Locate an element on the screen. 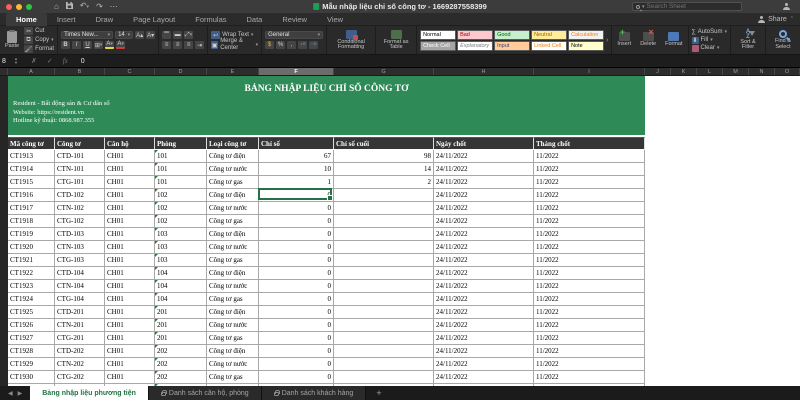 This screenshot has height=400, width=800. search-input is located at coordinates (691, 6).